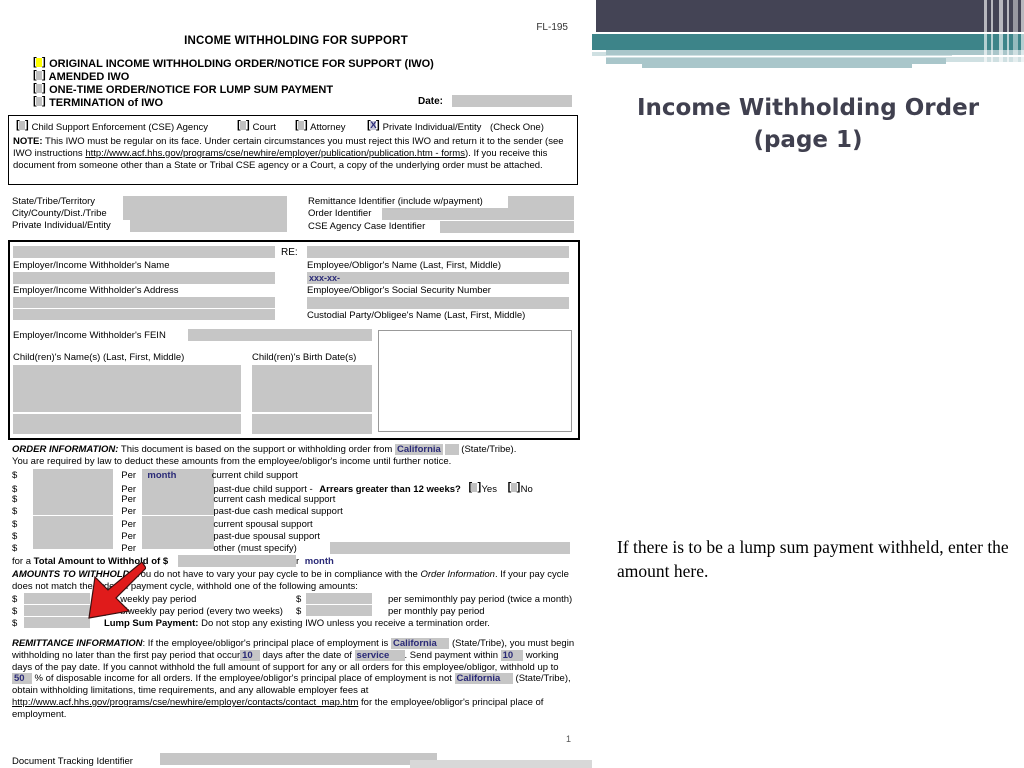  I want to click on date-field, so click(512, 101).